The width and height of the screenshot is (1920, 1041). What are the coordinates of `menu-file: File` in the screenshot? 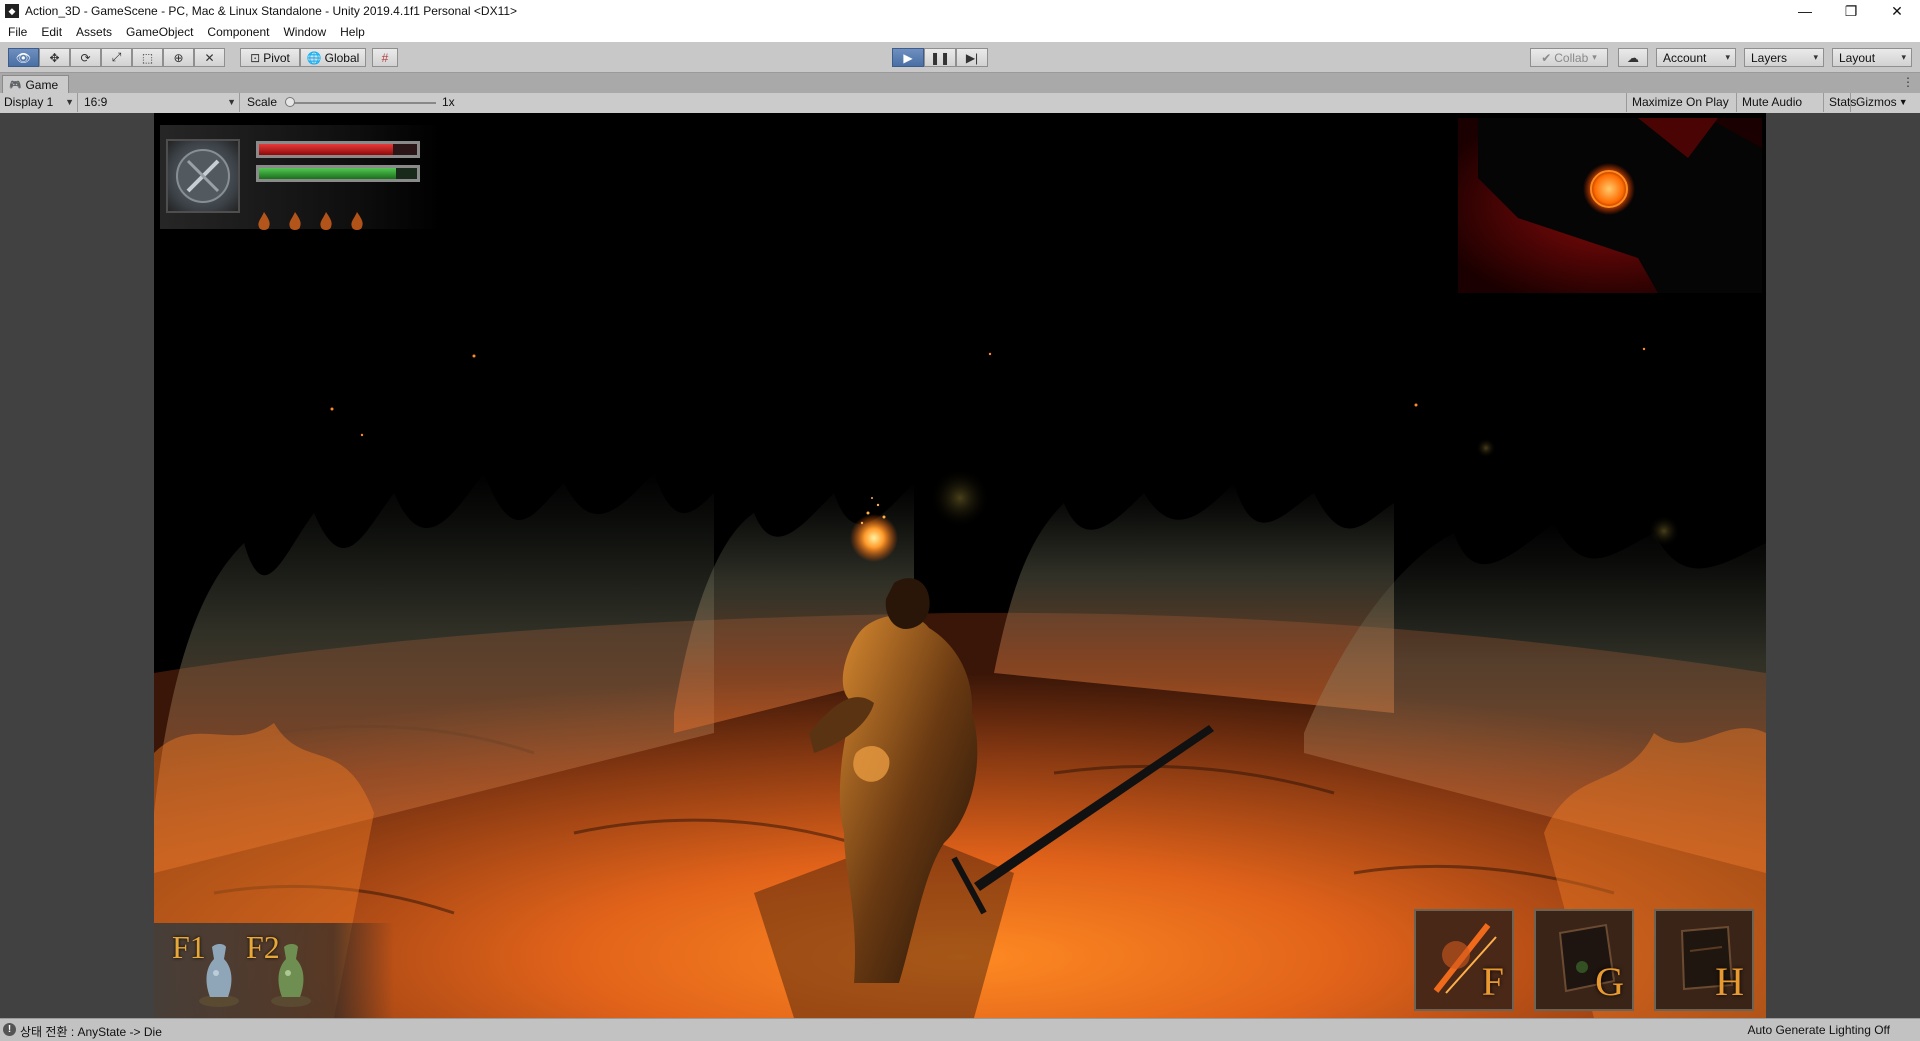 It's located at (17, 32).